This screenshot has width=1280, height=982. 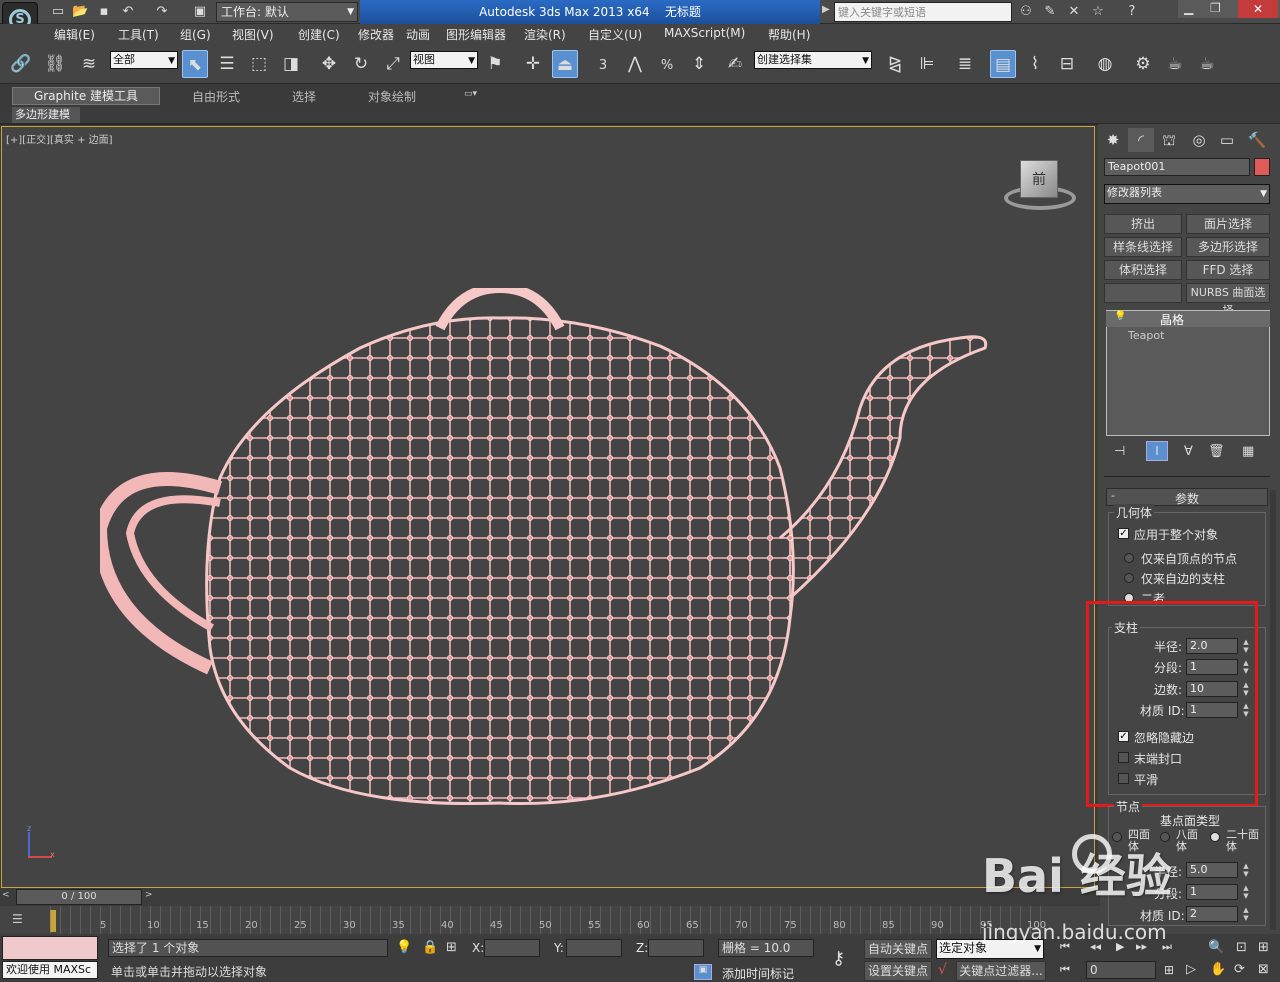 What do you see at coordinates (1207, 64) in the screenshot?
I see `render-production-icon: ☕` at bounding box center [1207, 64].